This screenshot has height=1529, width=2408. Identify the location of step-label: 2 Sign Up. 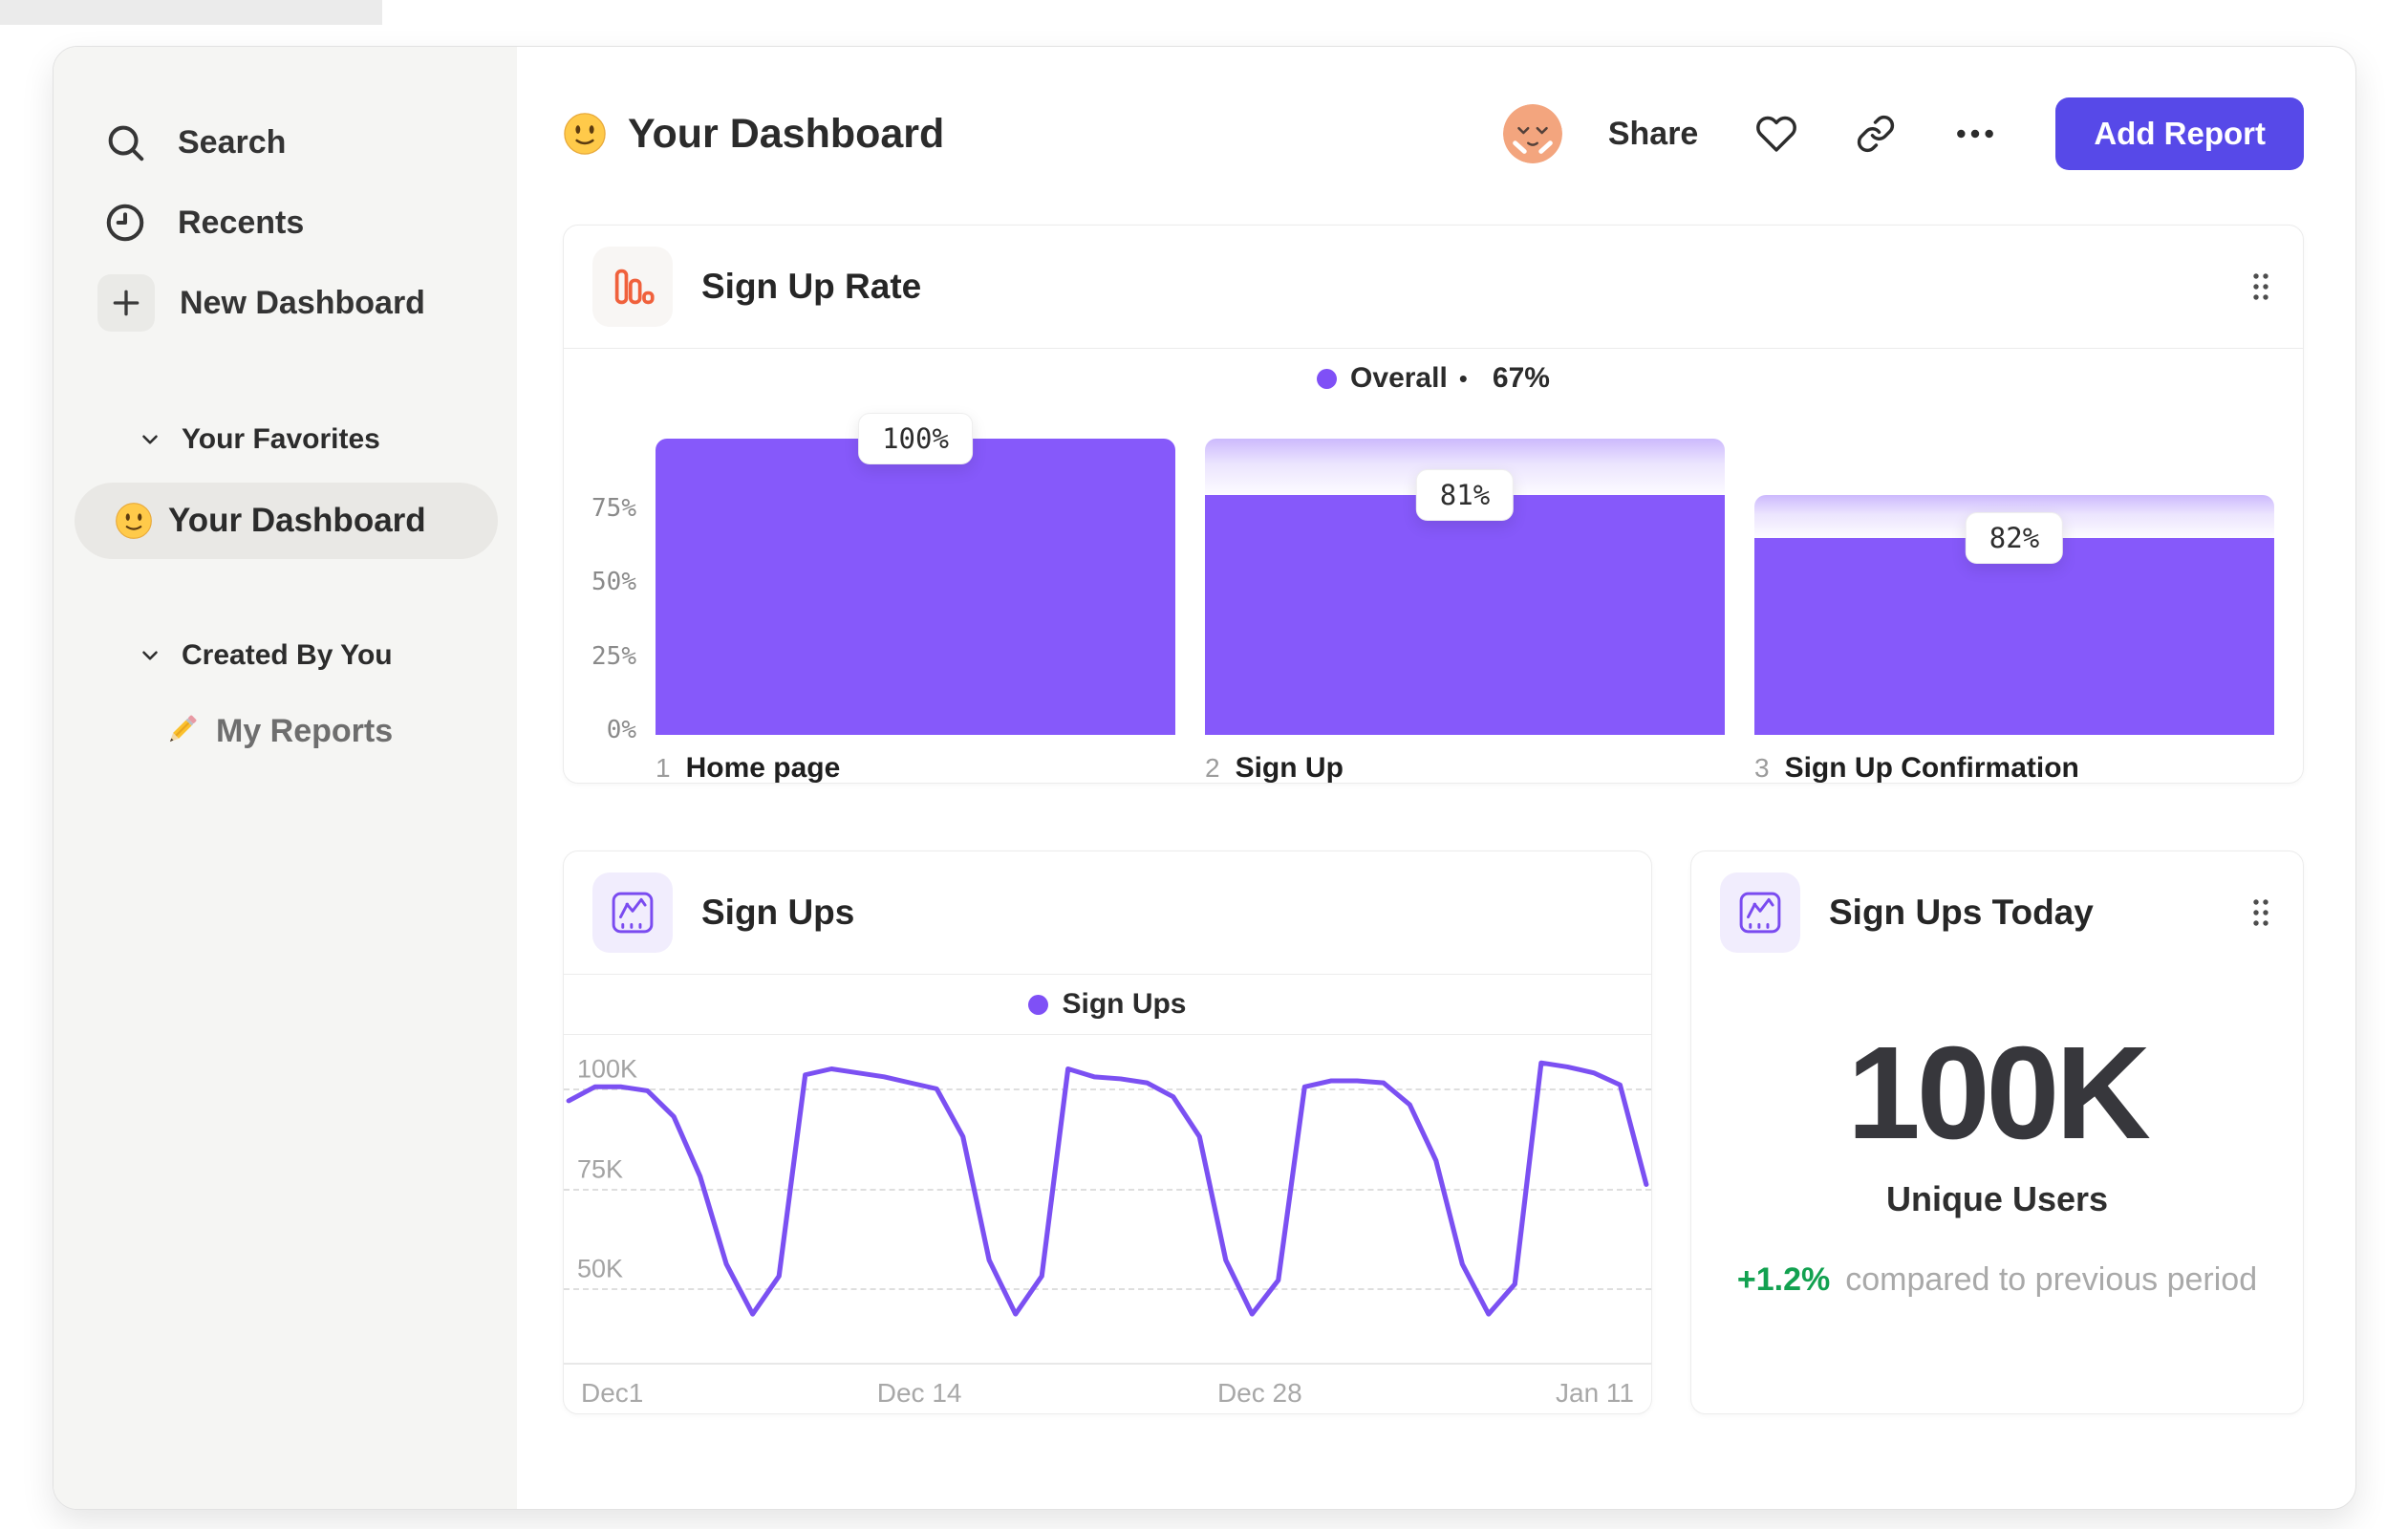
(1465, 768).